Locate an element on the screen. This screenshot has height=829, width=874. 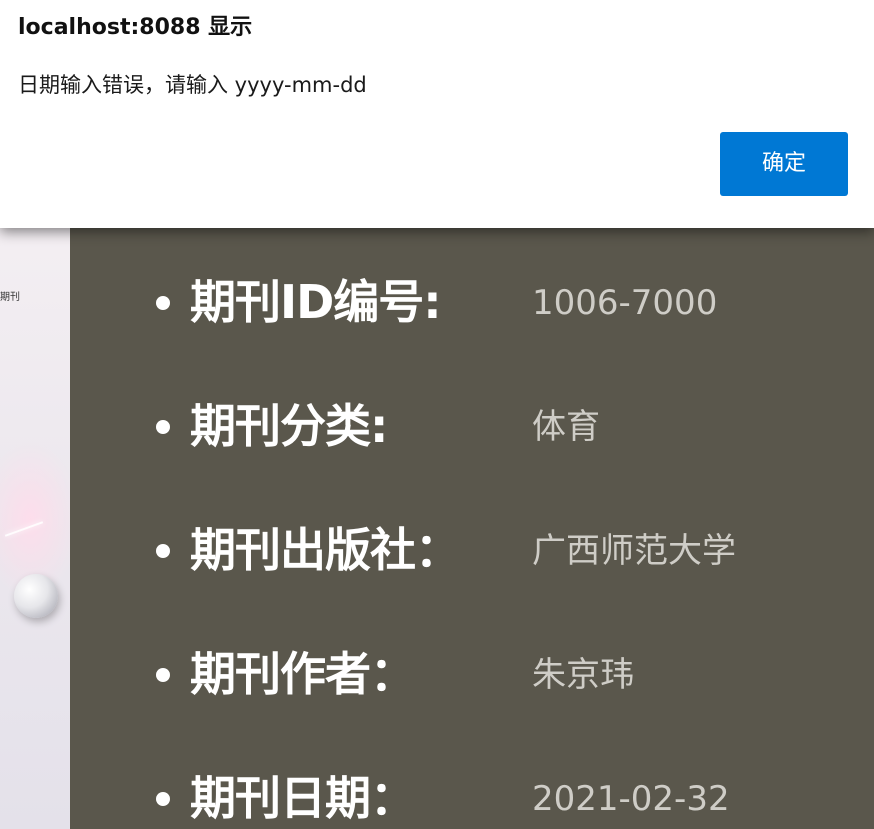
sphere-decoration is located at coordinates (36, 596).